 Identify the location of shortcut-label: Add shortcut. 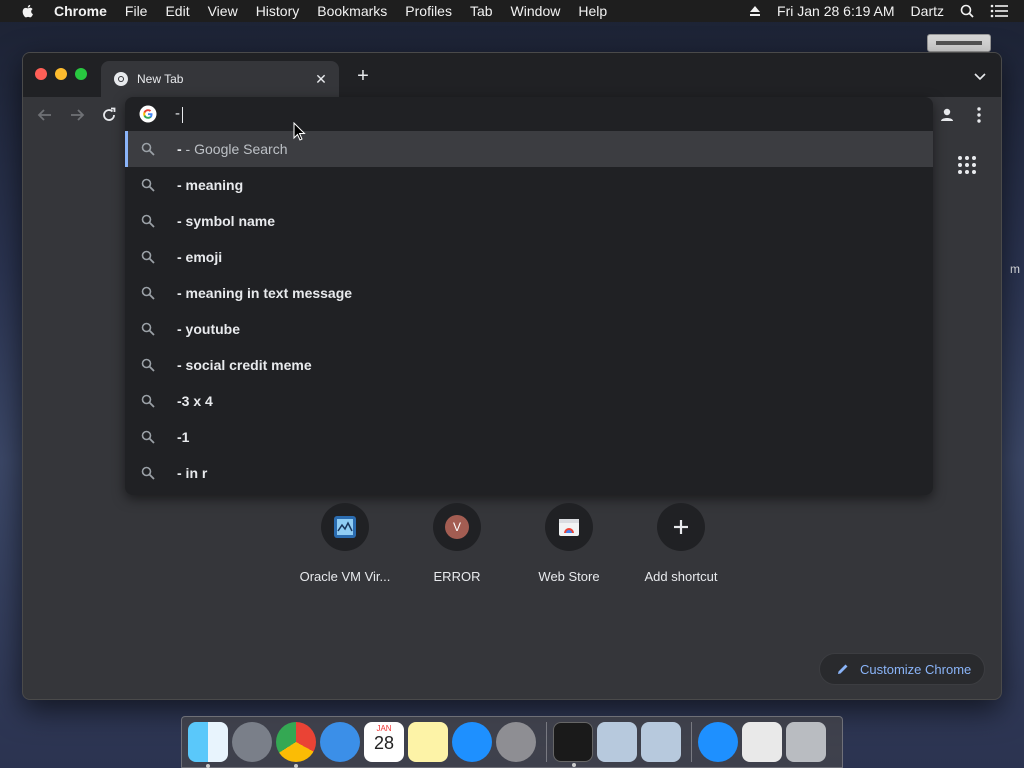
(681, 576).